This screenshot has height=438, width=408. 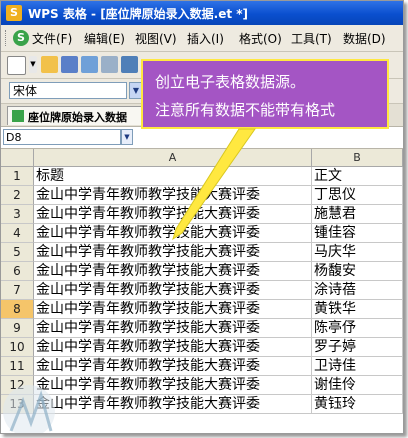 I want to click on arrow-shape, so click(x=214, y=184).